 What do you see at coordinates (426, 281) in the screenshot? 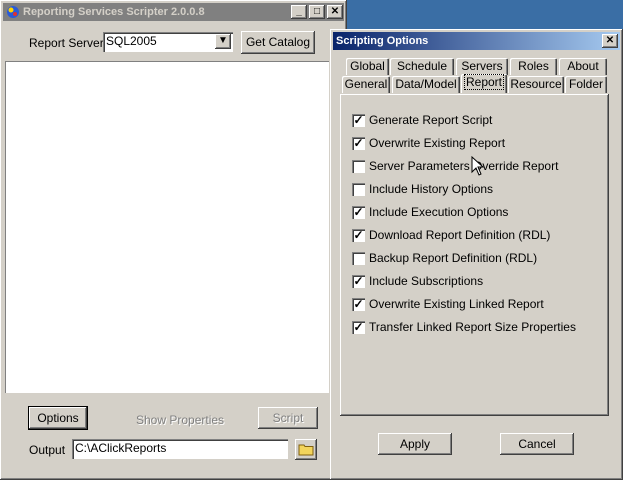
I see `option-label: Include Subscriptions` at bounding box center [426, 281].